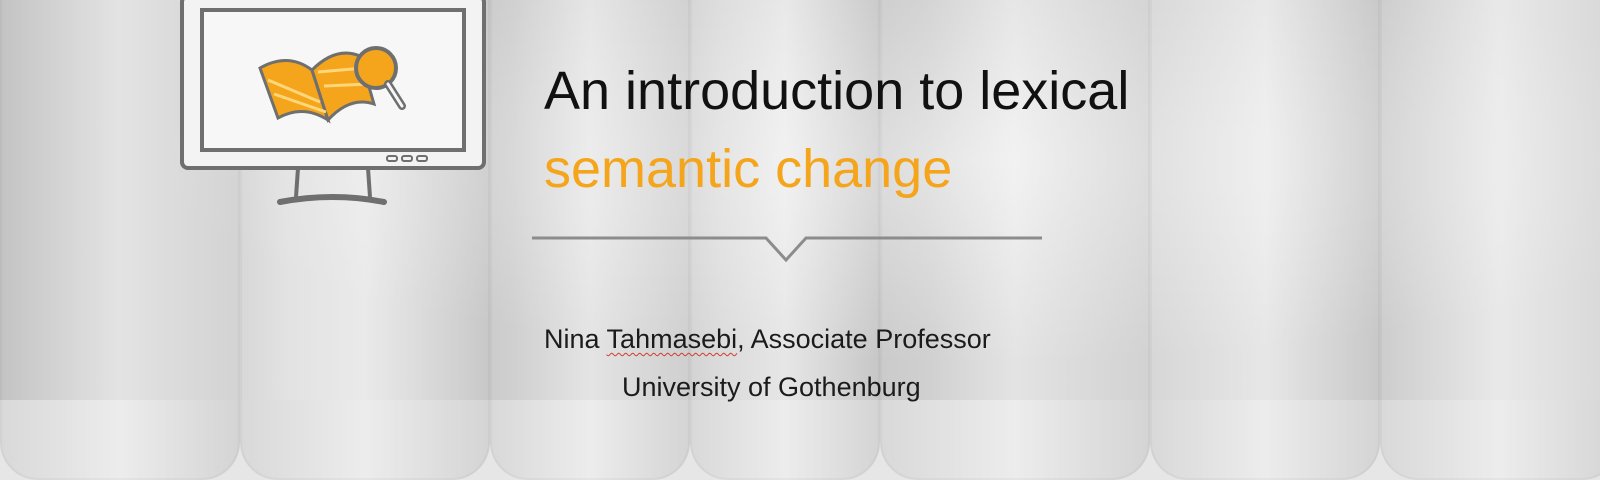 The image size is (1600, 480). Describe the element at coordinates (748, 169) in the screenshot. I see `slide-subtitle: semantic change` at that location.